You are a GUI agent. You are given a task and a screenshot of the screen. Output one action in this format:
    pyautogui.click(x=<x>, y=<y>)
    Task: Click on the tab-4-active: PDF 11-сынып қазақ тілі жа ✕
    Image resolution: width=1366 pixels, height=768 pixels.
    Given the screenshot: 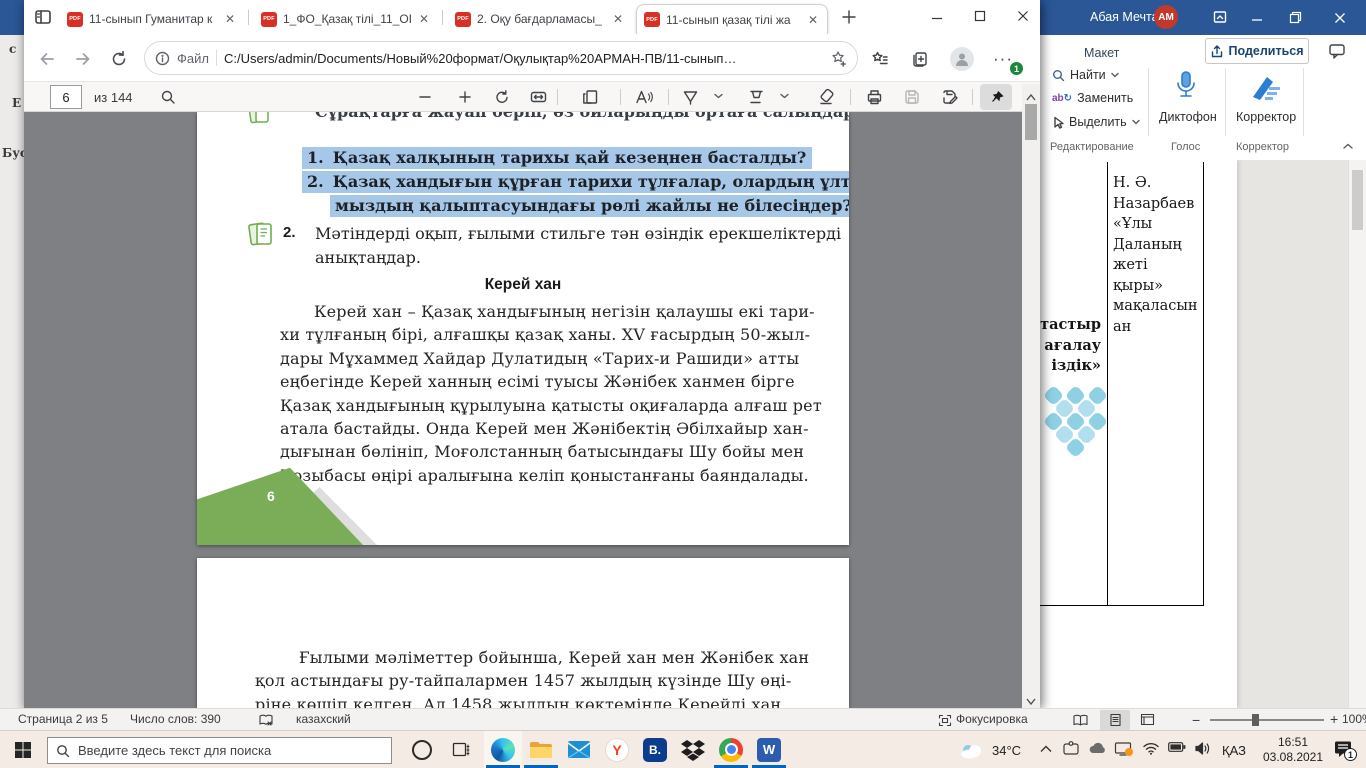 What is the action you would take?
    pyautogui.click(x=732, y=19)
    